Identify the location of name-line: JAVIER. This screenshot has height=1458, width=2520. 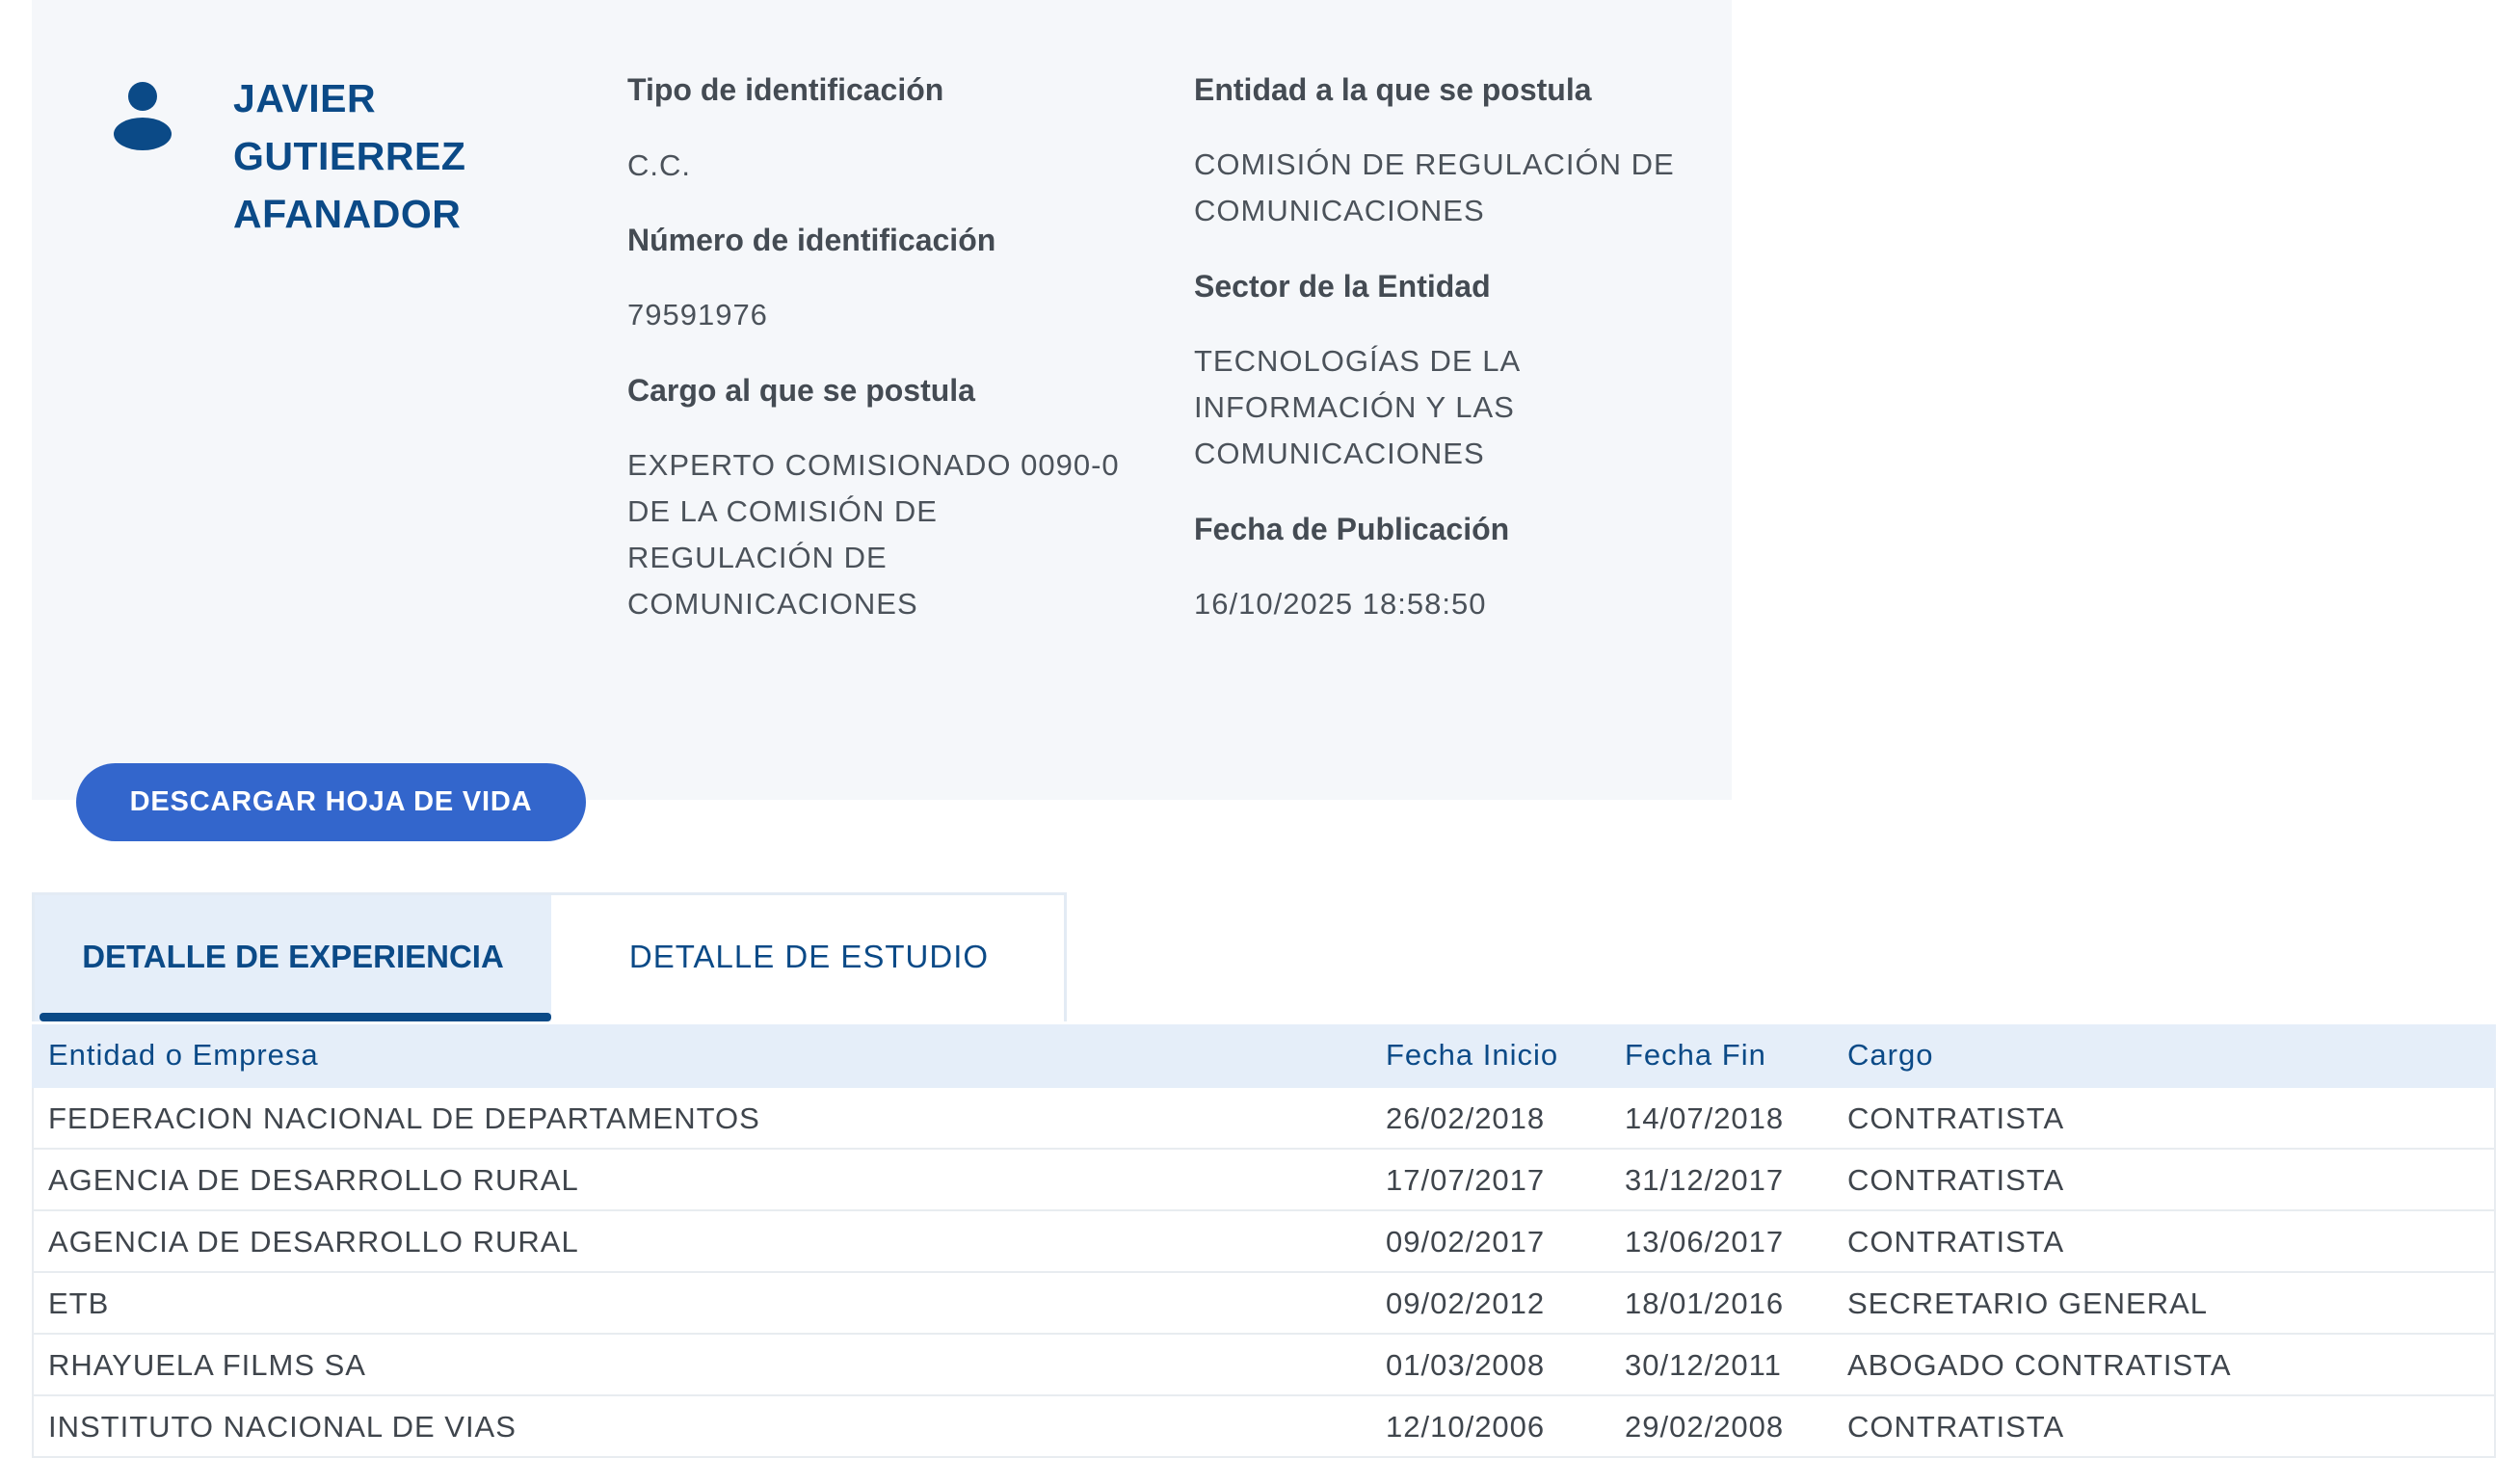
(305, 98).